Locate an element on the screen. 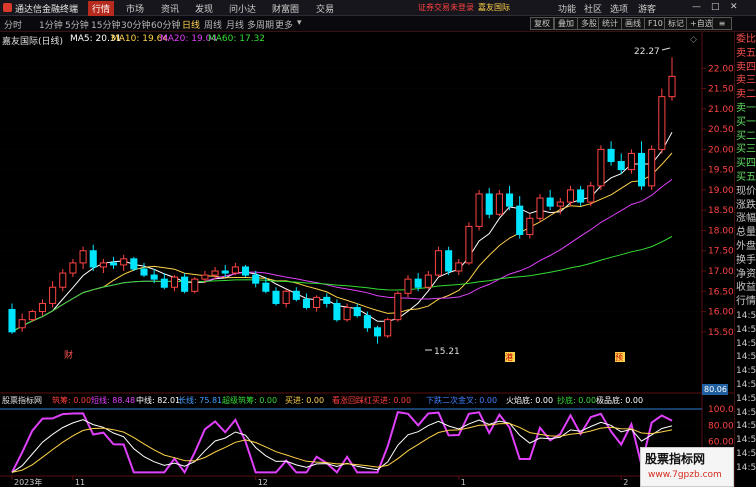 This screenshot has height=487, width=756. mark-button: 标记 is located at coordinates (676, 23).